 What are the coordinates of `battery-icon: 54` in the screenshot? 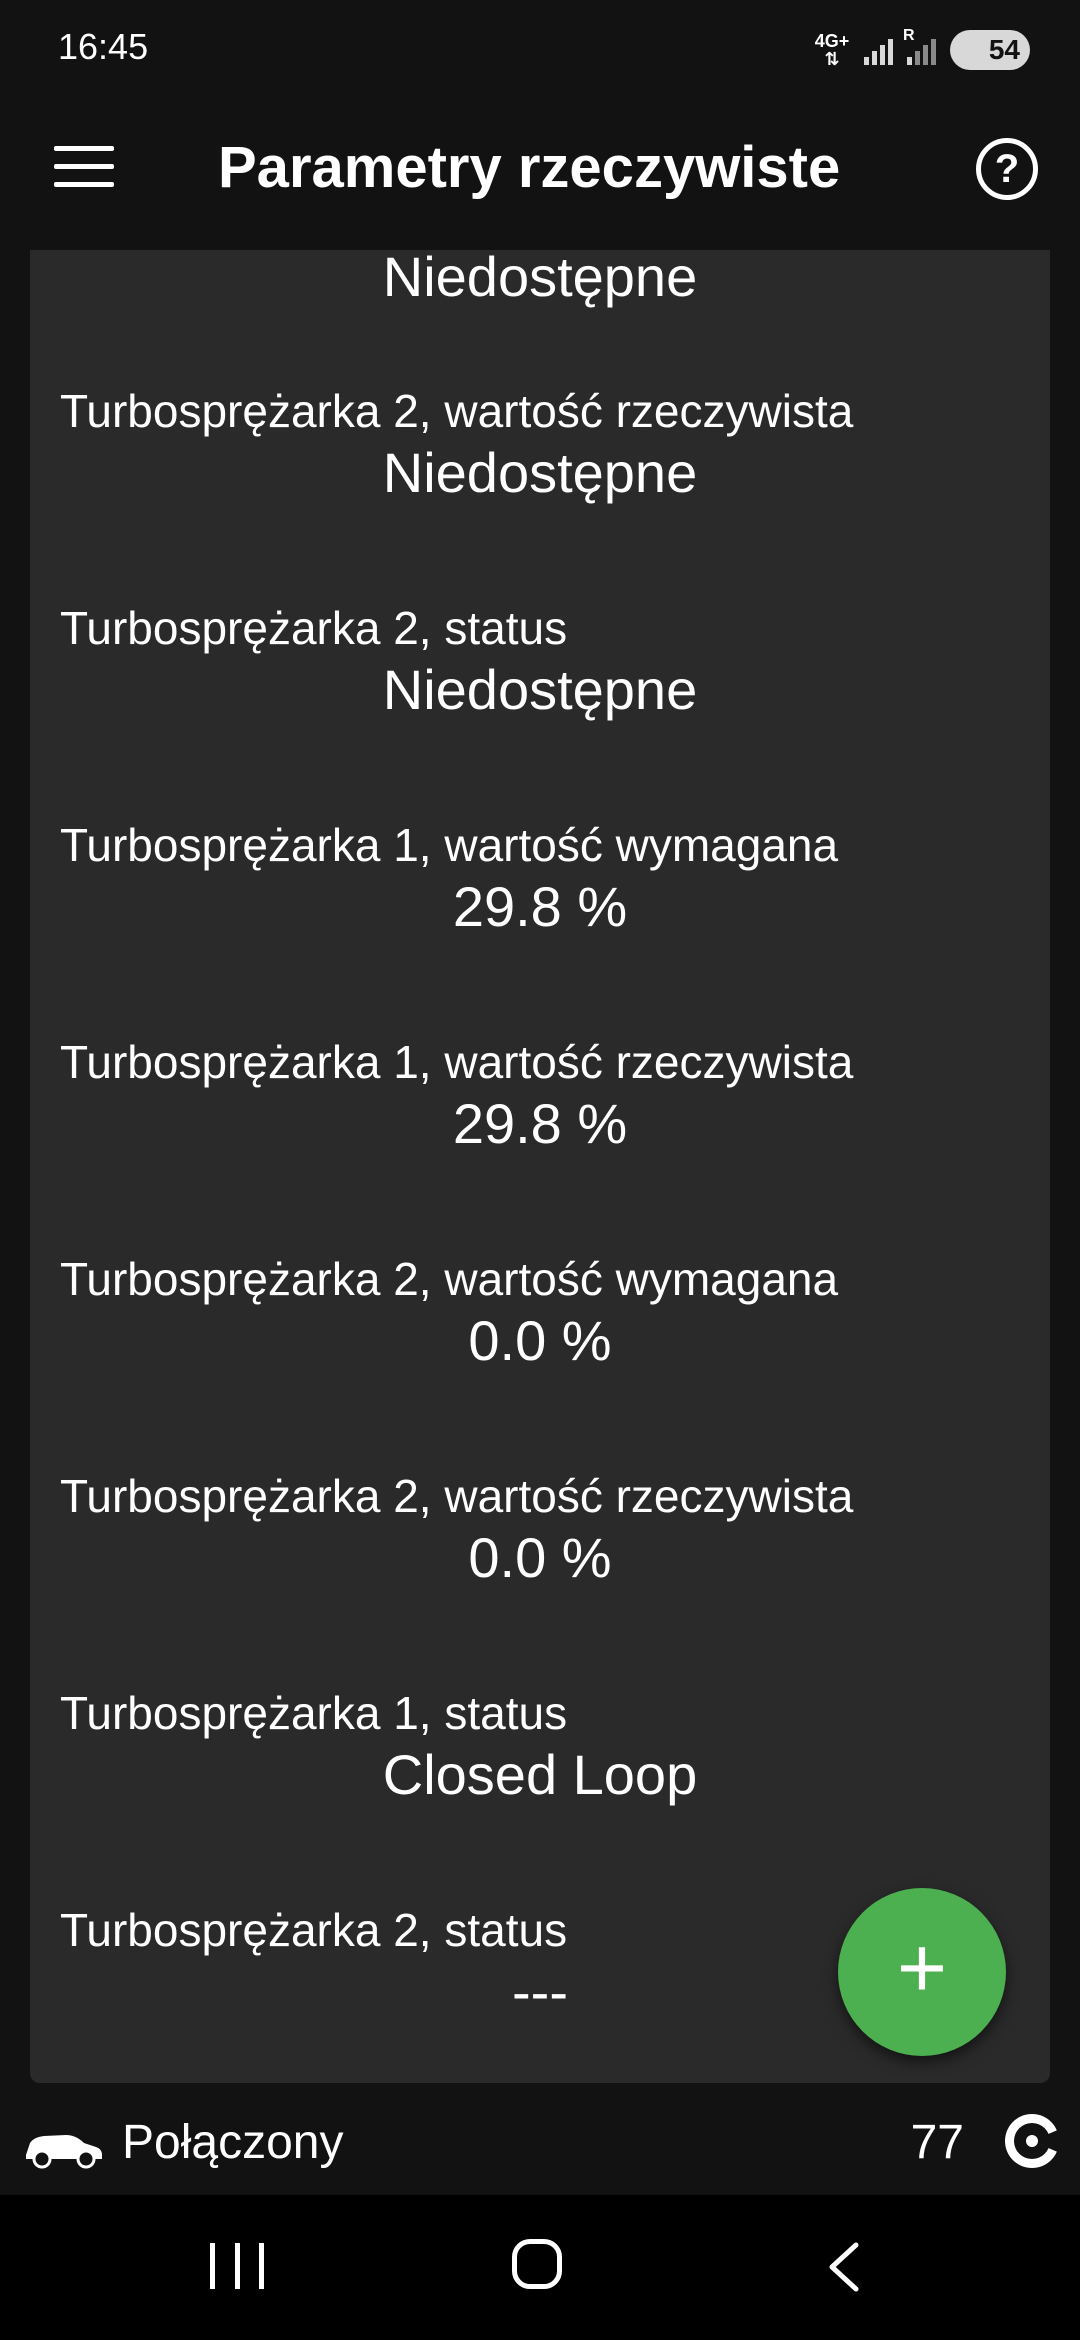 It's located at (990, 50).